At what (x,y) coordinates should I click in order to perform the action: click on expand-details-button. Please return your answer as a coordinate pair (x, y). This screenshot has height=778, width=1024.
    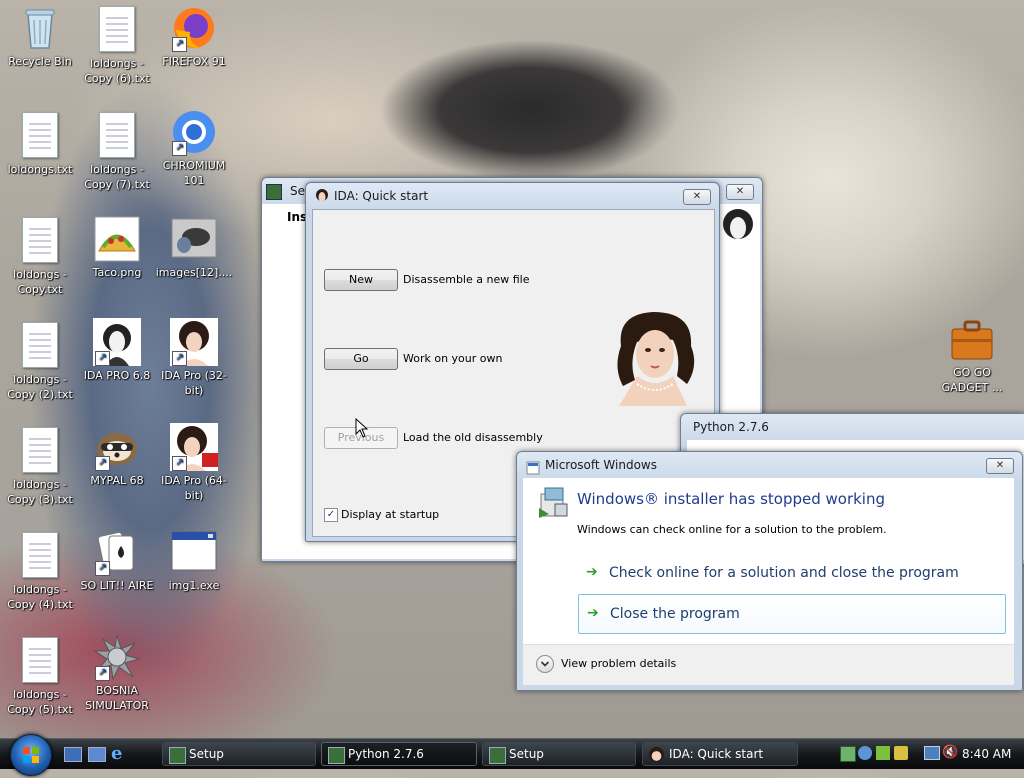
    Looking at the image, I should click on (545, 664).